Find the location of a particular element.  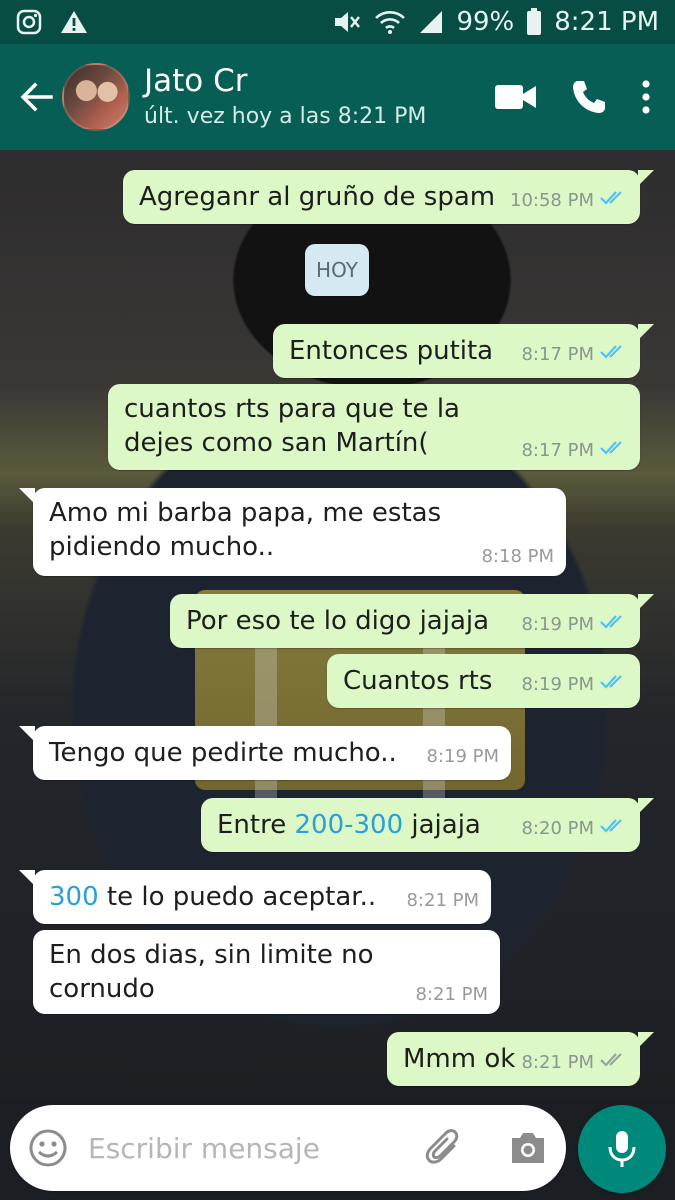

message-composer is located at coordinates (288, 1148).